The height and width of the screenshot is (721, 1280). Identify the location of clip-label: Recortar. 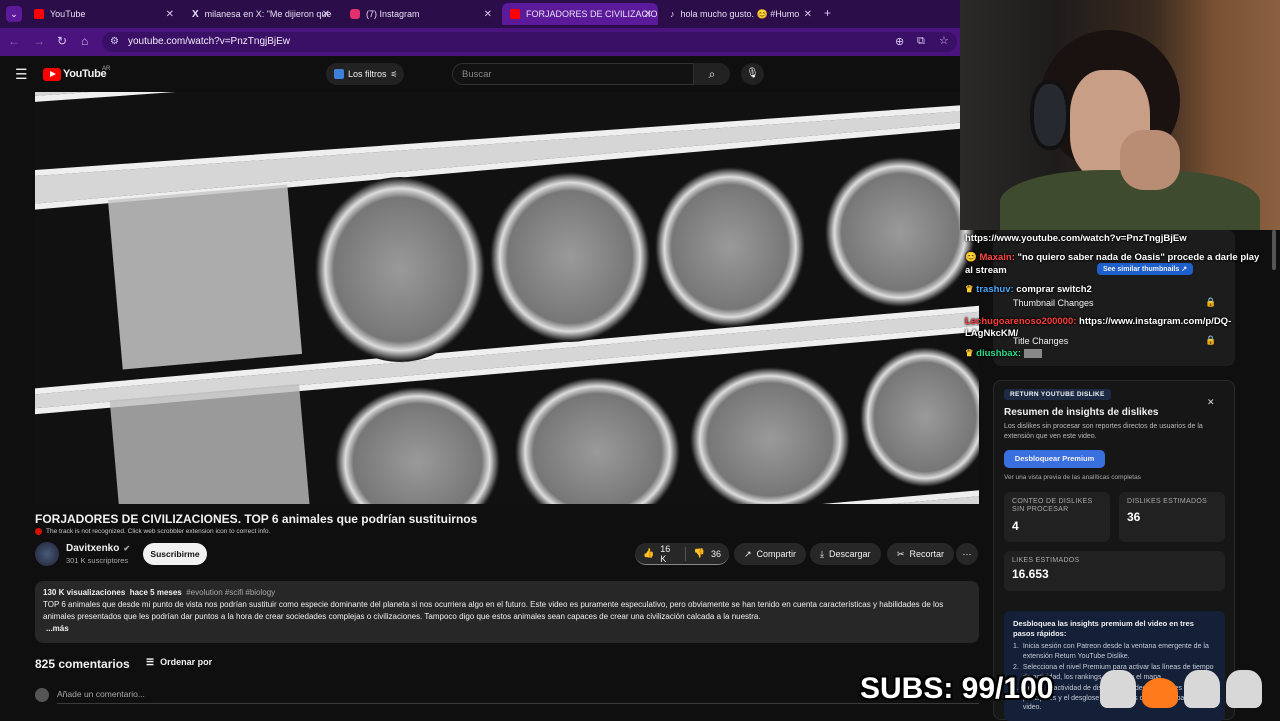
(927, 554).